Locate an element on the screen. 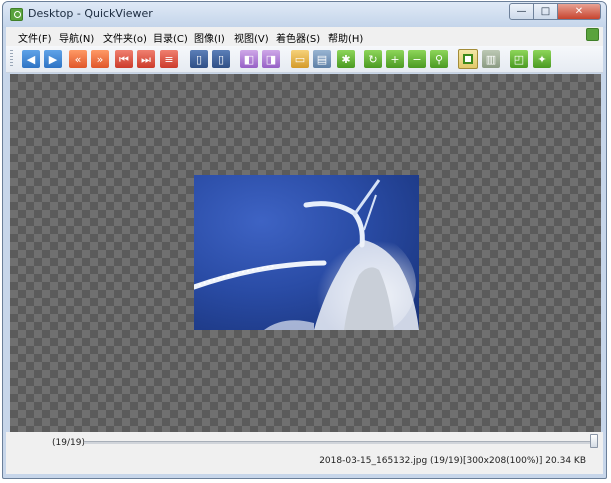 This screenshot has height=483, width=611. single-page-frame-icon is located at coordinates (468, 59).